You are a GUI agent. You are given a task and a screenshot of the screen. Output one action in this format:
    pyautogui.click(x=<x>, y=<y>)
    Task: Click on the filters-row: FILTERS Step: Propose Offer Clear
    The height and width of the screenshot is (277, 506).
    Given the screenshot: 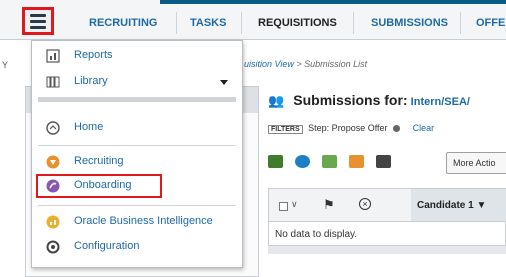 What is the action you would take?
    pyautogui.click(x=351, y=128)
    